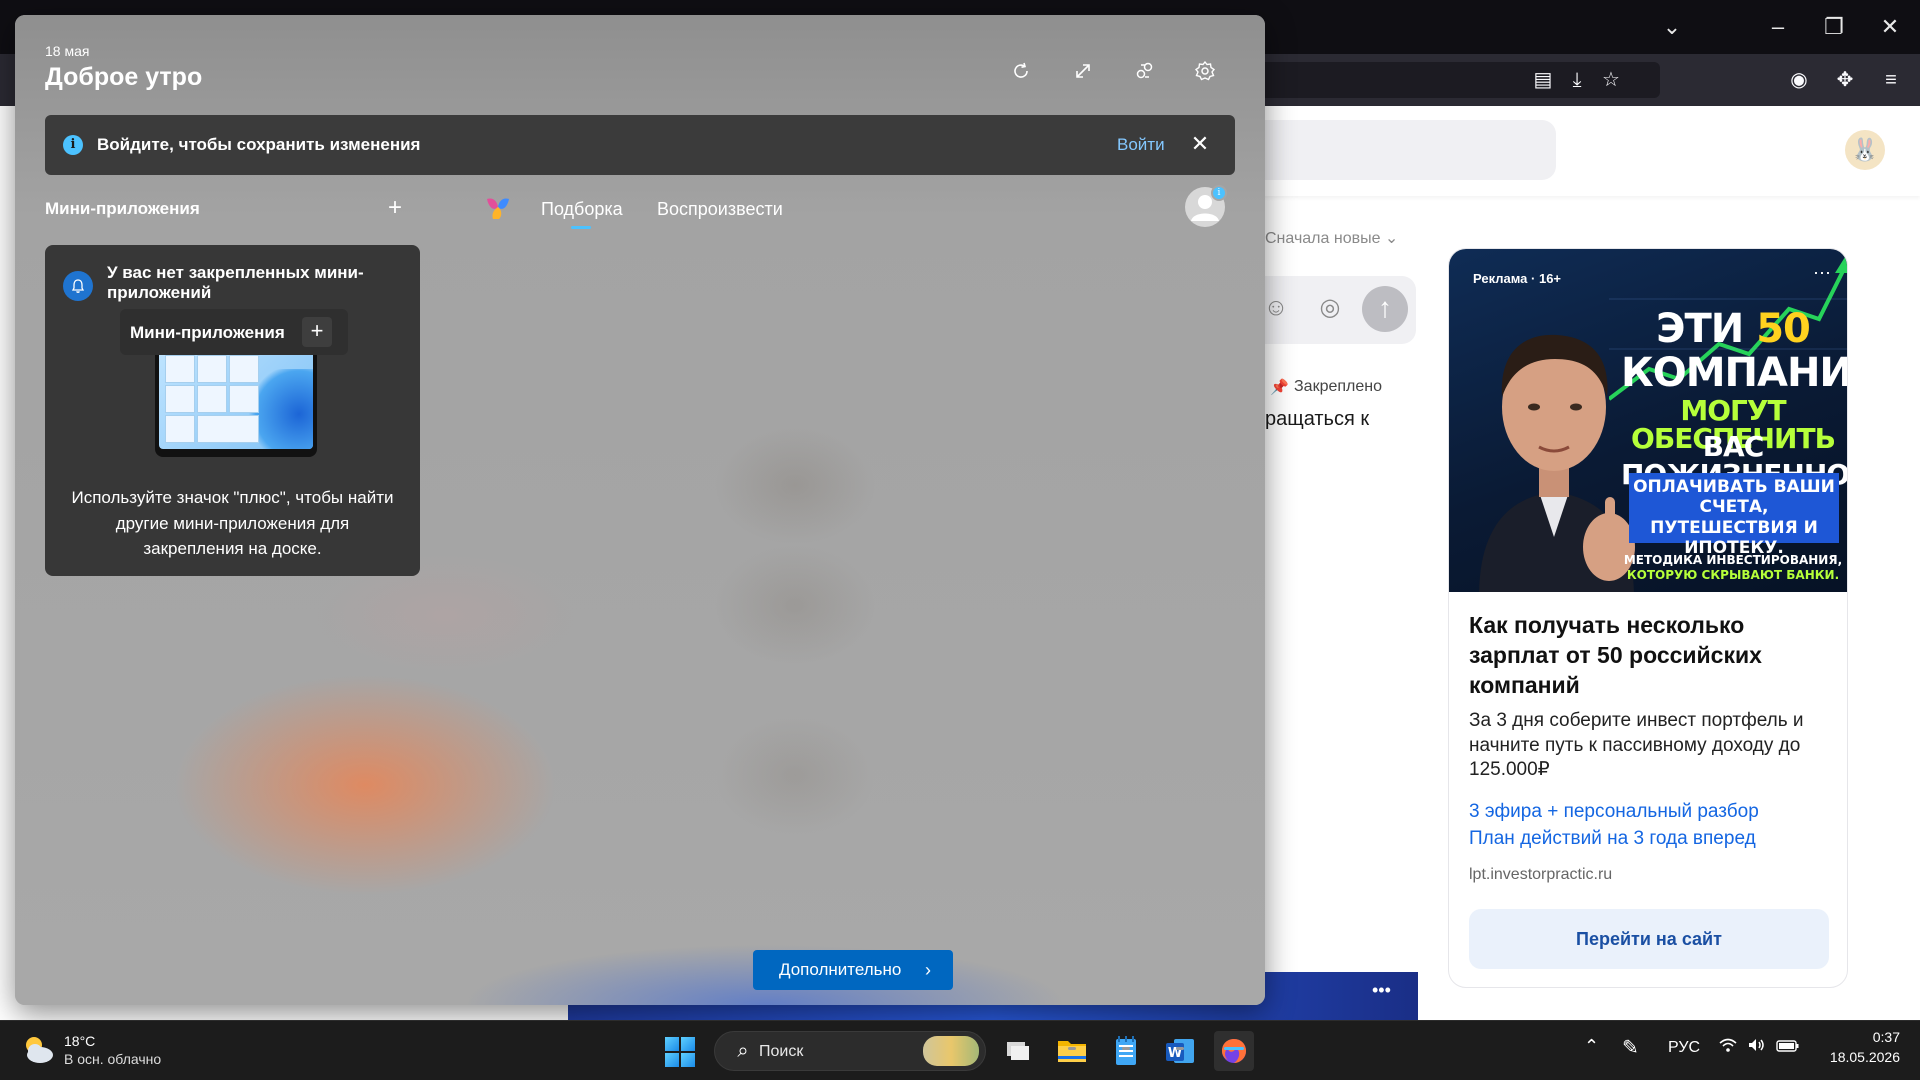 The height and width of the screenshot is (1080, 1920). What do you see at coordinates (1279, 387) in the screenshot?
I see `pin-icon: 📌` at bounding box center [1279, 387].